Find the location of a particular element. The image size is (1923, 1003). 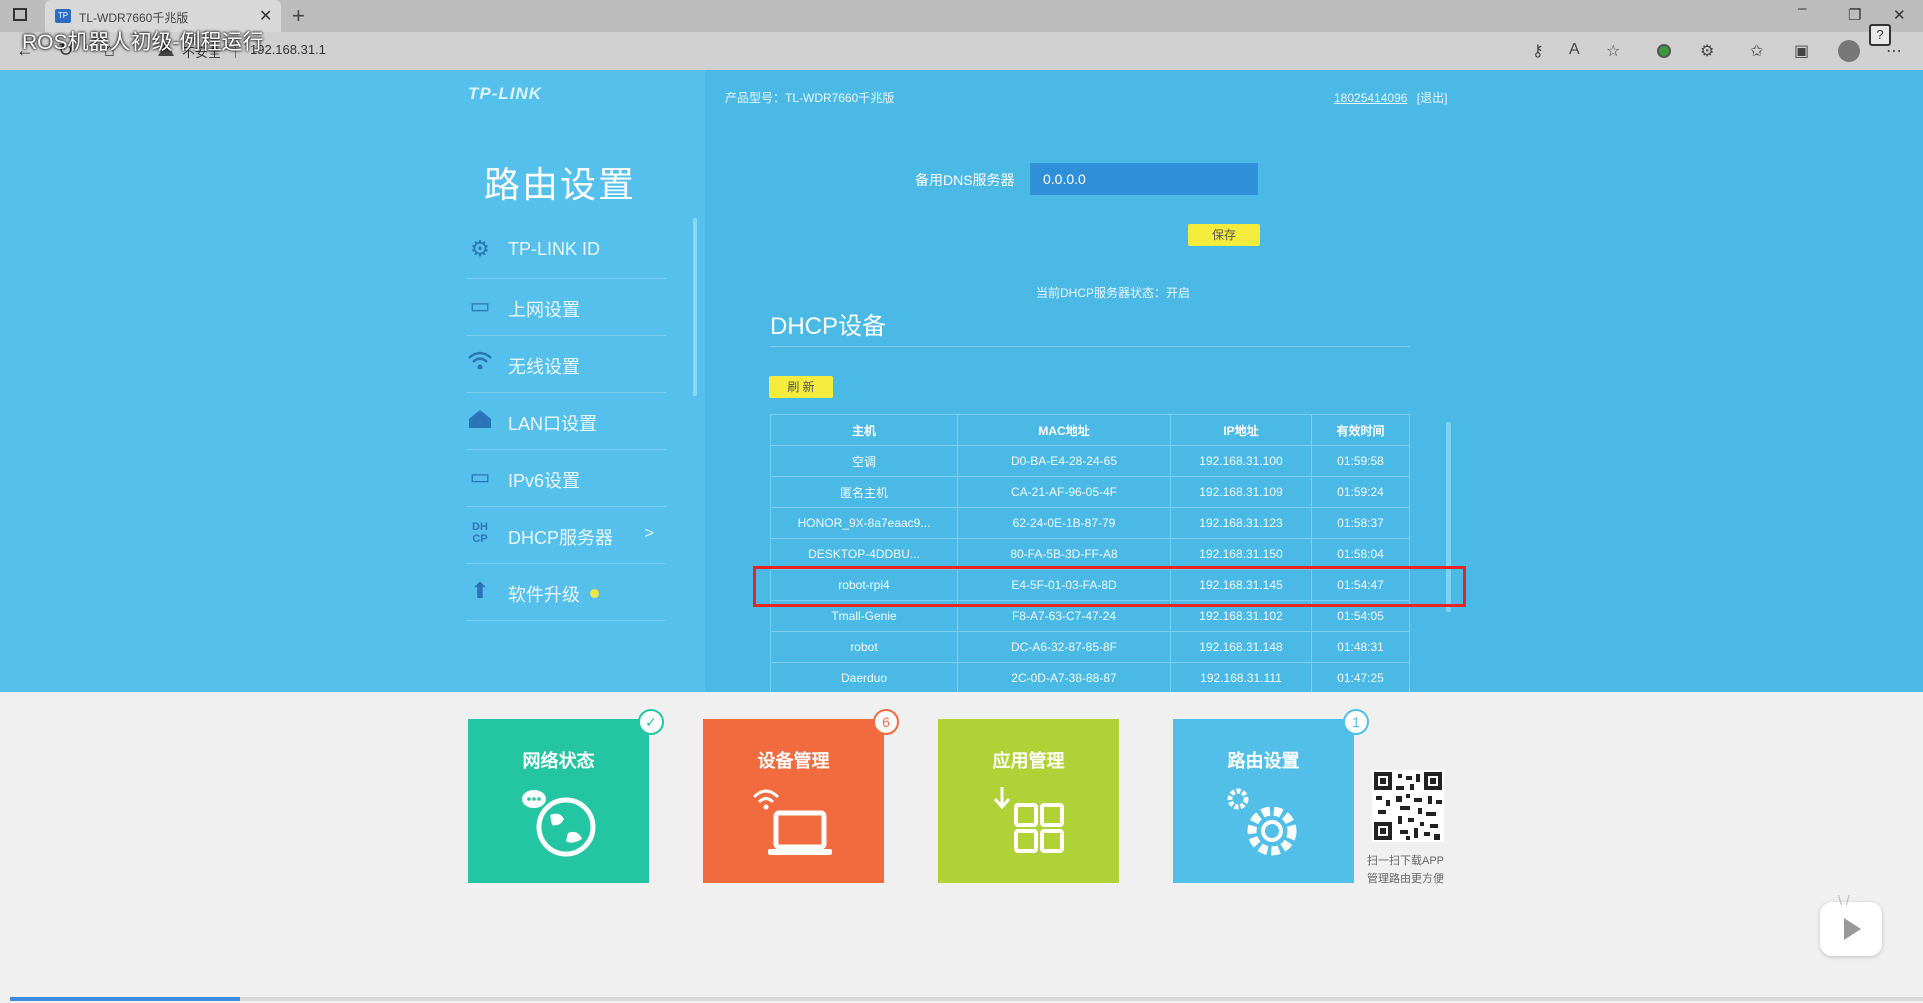

sidebar-item-upgrade: ⬆ 软件升级 is located at coordinates (566, 592).